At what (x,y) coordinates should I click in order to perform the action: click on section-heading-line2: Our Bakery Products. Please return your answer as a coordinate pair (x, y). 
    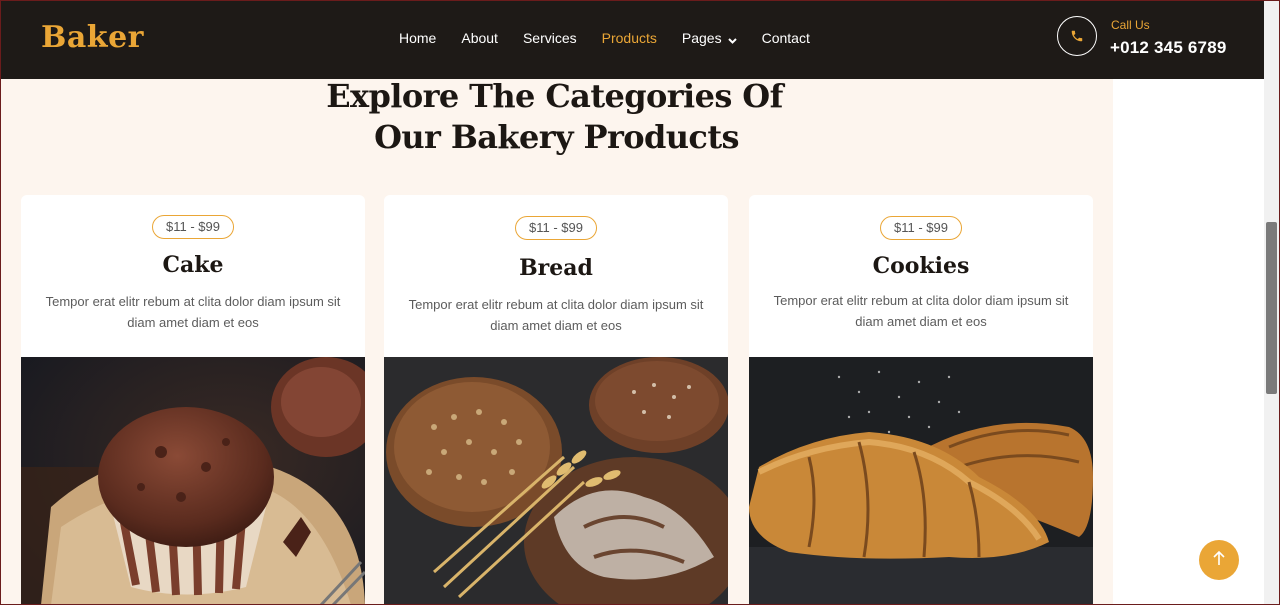
    Looking at the image, I should click on (556, 137).